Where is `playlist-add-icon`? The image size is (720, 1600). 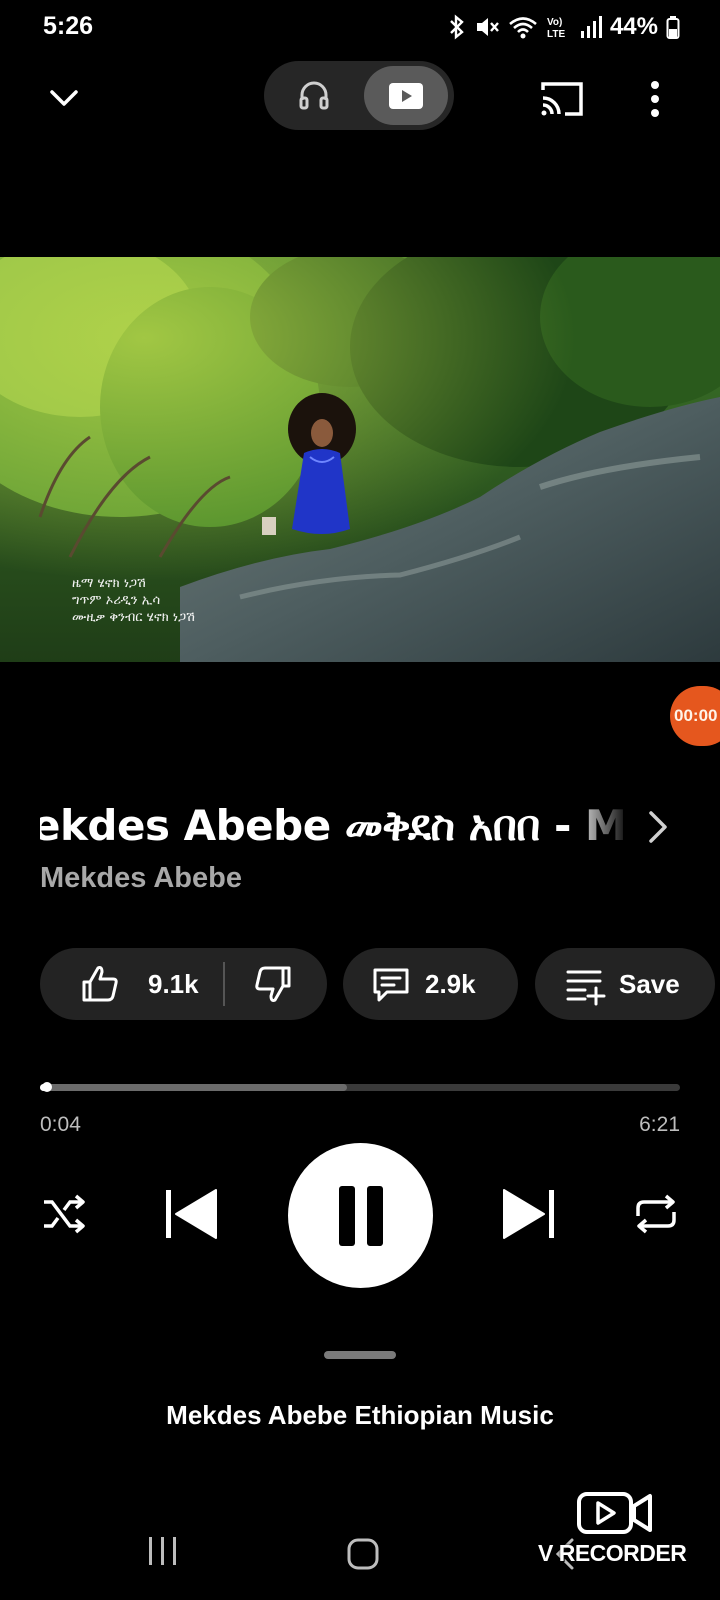
playlist-add-icon is located at coordinates (586, 988).